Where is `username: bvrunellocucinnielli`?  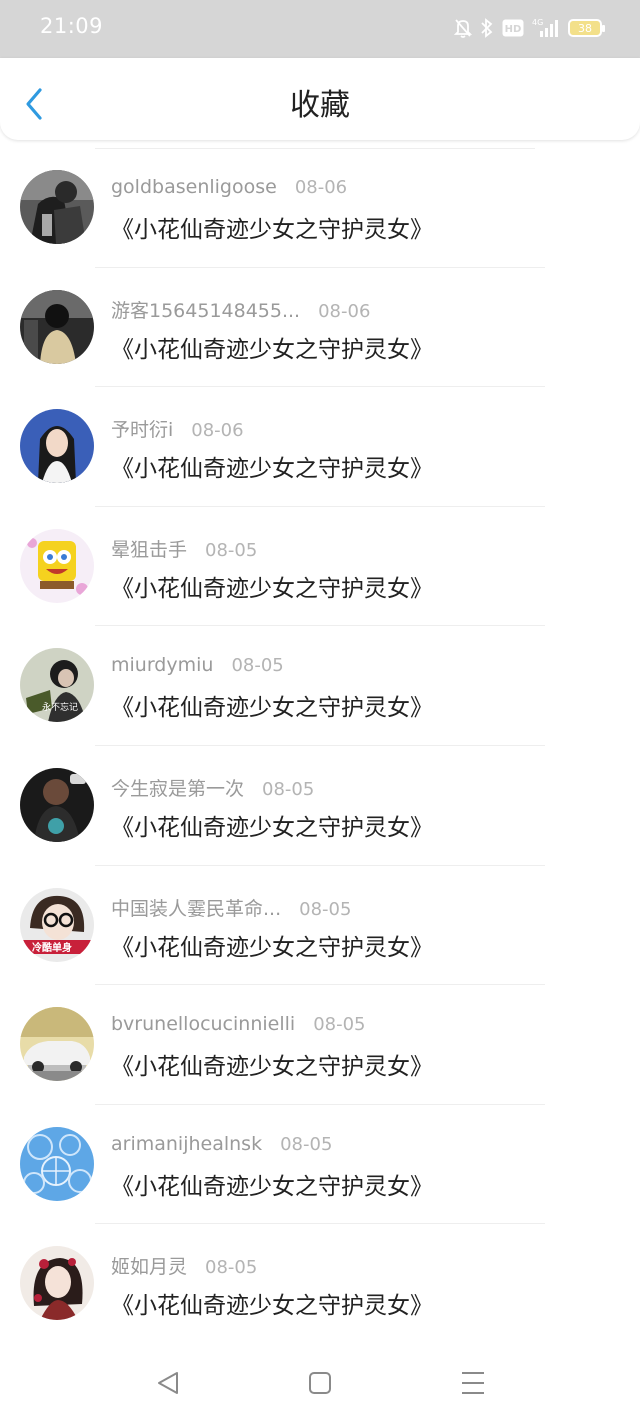 username: bvrunellocucinnielli is located at coordinates (203, 1024).